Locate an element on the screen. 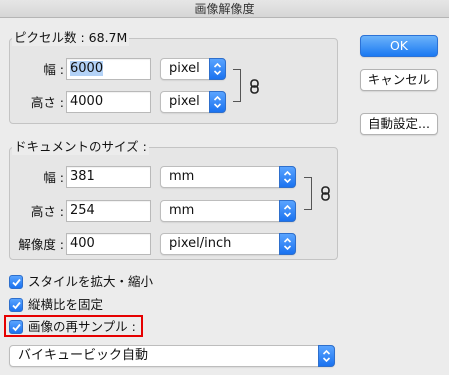 This screenshot has width=449, height=375. resolution-unit-select: pixel/inch is located at coordinates (228, 244).